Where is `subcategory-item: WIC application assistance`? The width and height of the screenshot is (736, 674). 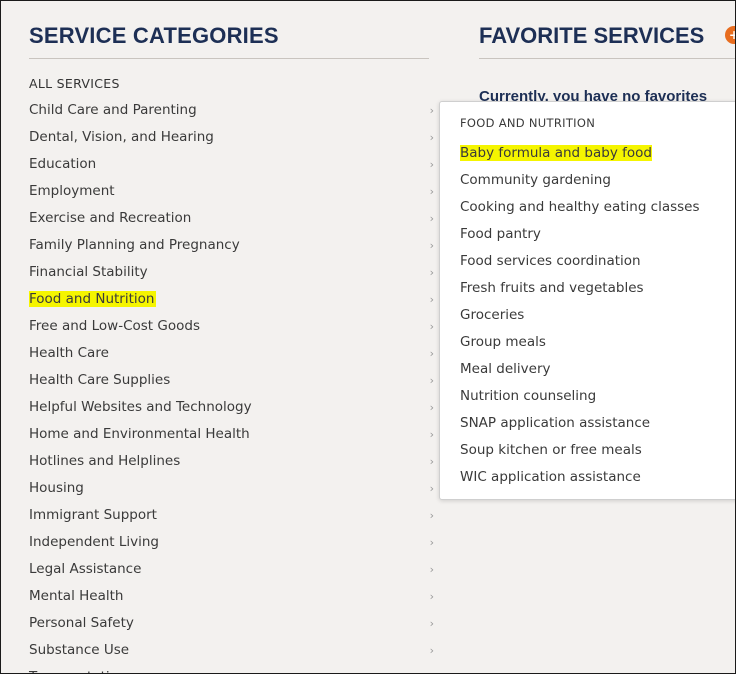
subcategory-item: WIC application assistance is located at coordinates (580, 477).